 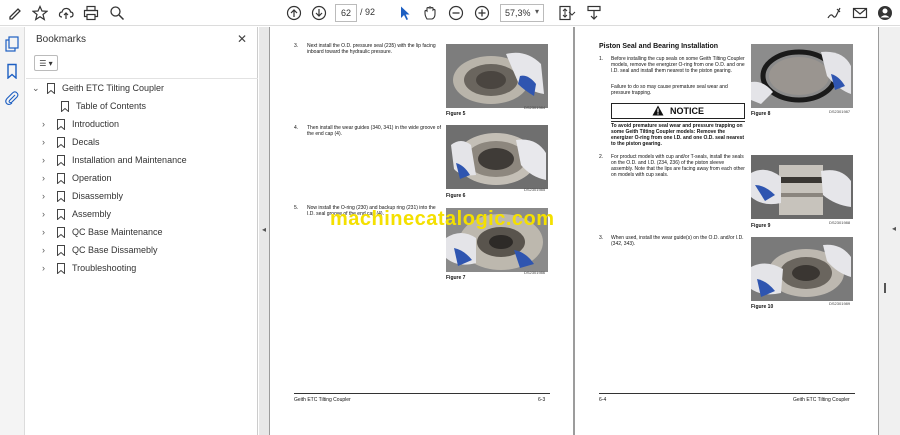 I want to click on step-number: 4., so click(x=296, y=128).